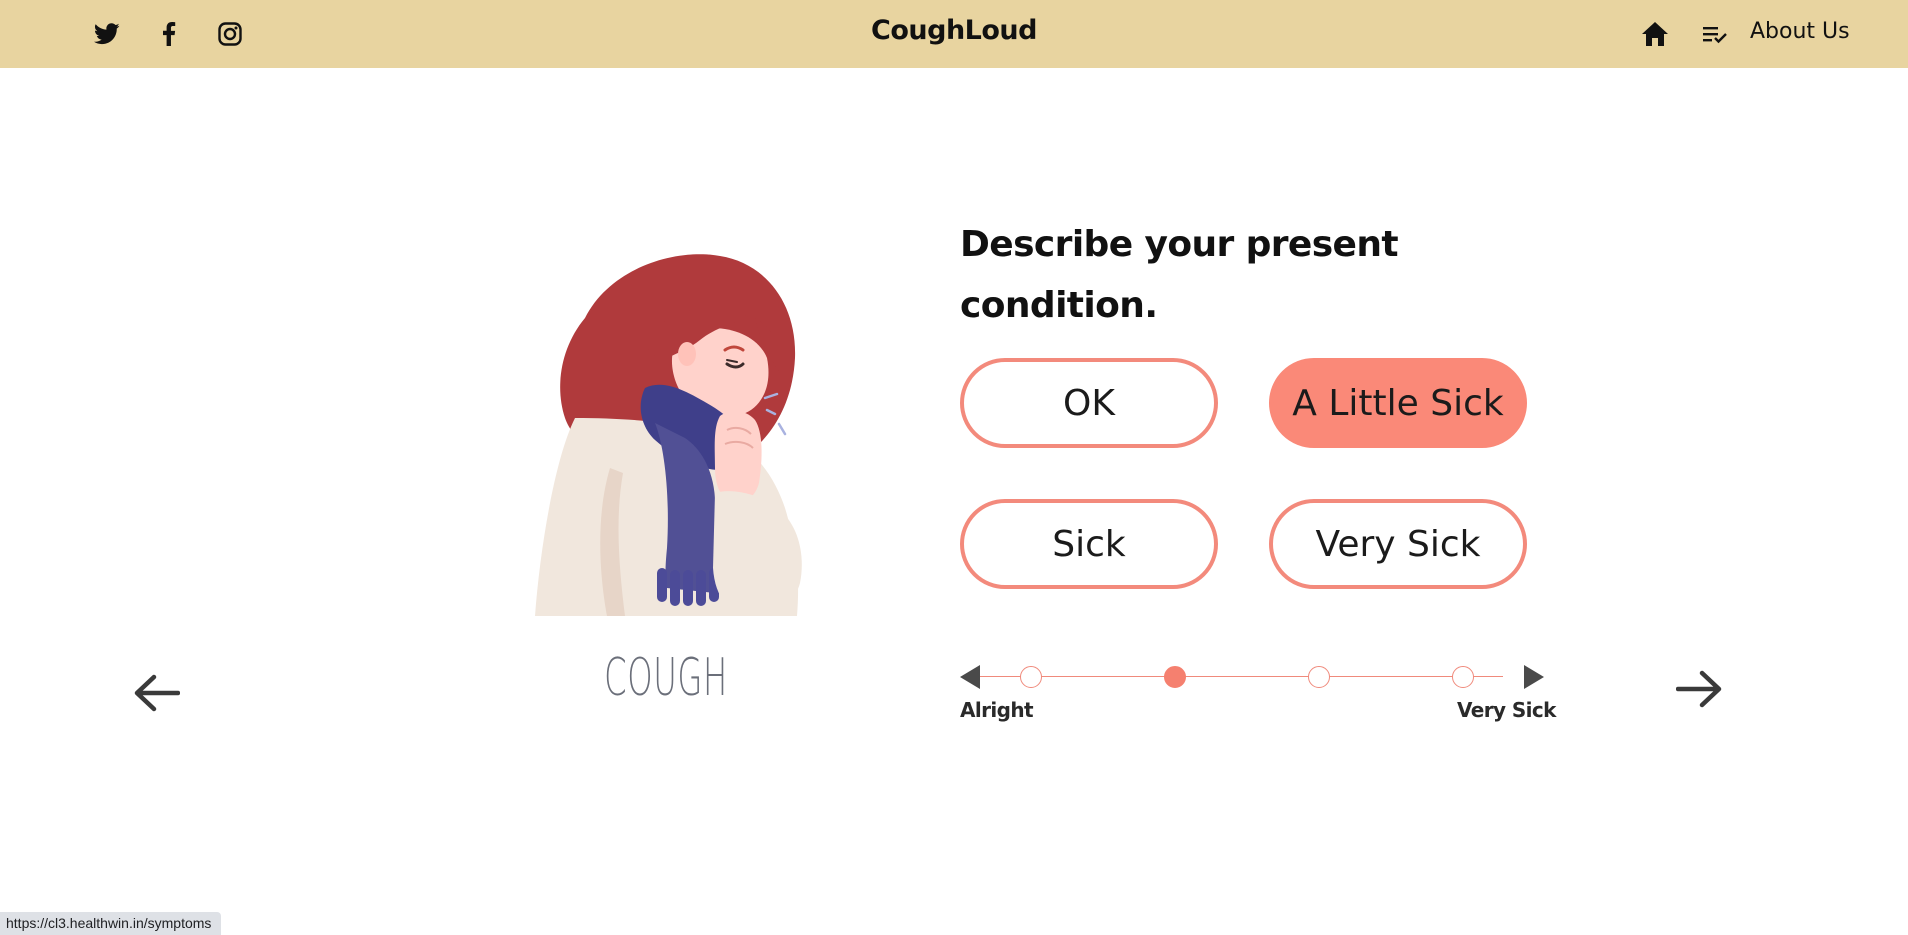 The image size is (1908, 935). Describe the element at coordinates (1700, 689) in the screenshot. I see `arrow-right-icon` at that location.